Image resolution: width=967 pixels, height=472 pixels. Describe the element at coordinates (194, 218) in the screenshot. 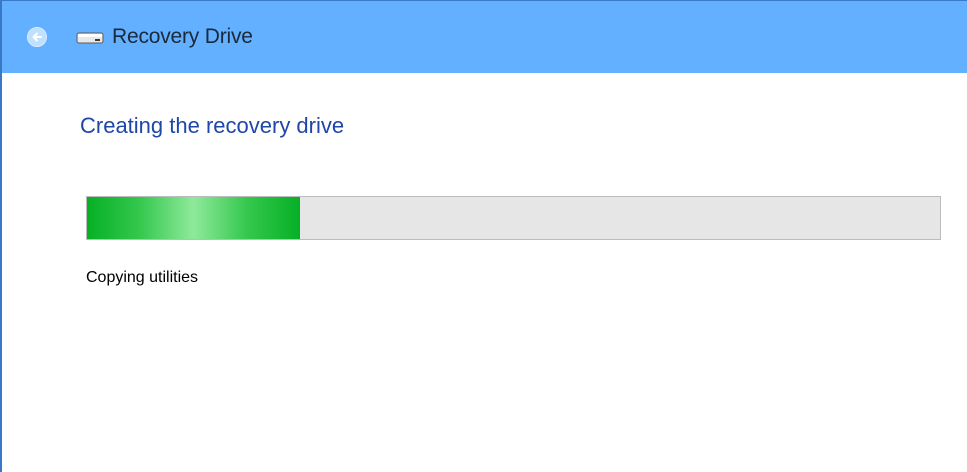

I see `progress-bar-fill` at that location.